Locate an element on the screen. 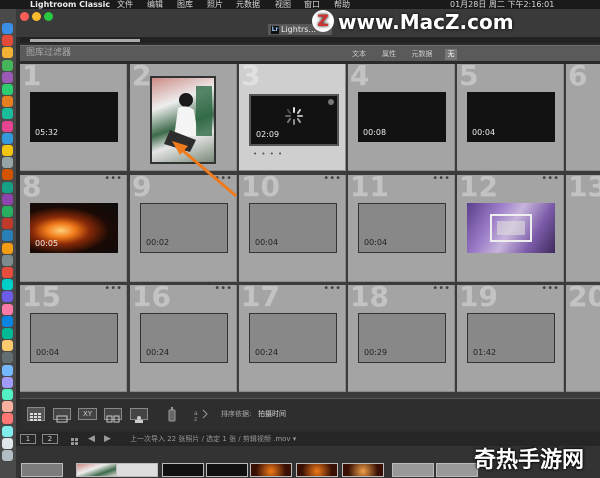 This screenshot has height=478, width=600. grid-cell: 1 05:32 is located at coordinates (73, 117).